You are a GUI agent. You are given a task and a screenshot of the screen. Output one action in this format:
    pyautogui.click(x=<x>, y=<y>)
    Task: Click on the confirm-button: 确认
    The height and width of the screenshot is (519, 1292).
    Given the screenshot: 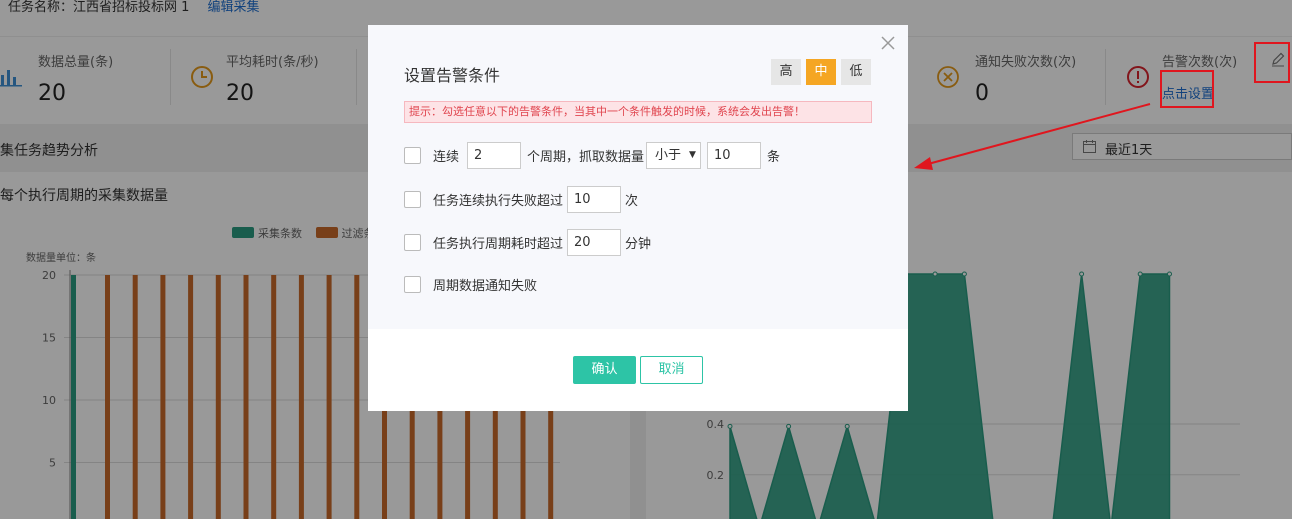 What is the action you would take?
    pyautogui.click(x=604, y=370)
    